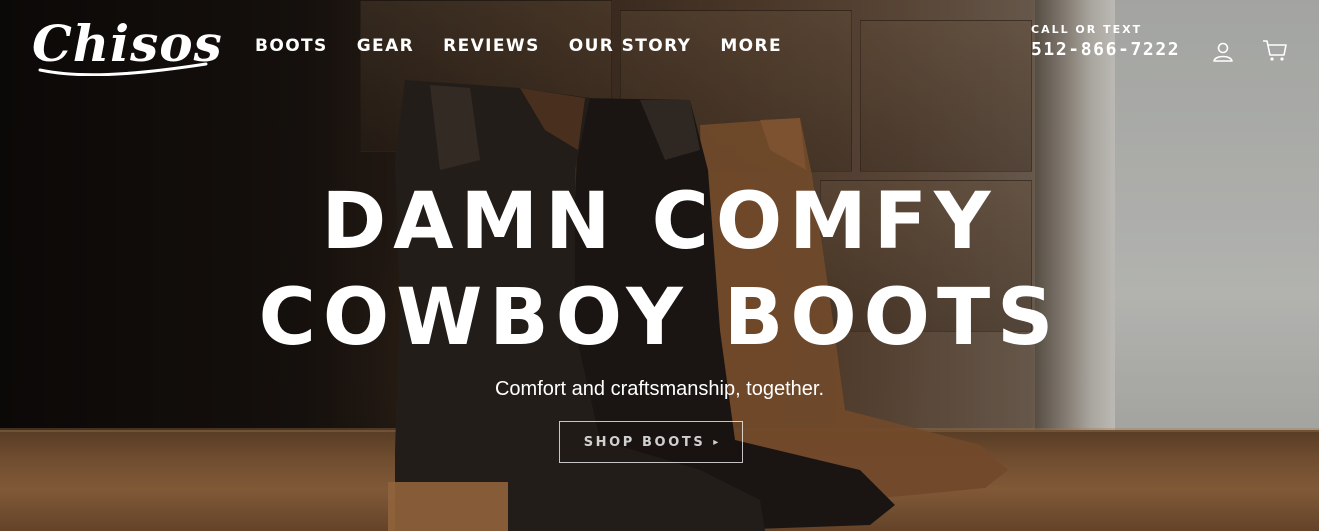  I want to click on account-button, so click(1224, 53).